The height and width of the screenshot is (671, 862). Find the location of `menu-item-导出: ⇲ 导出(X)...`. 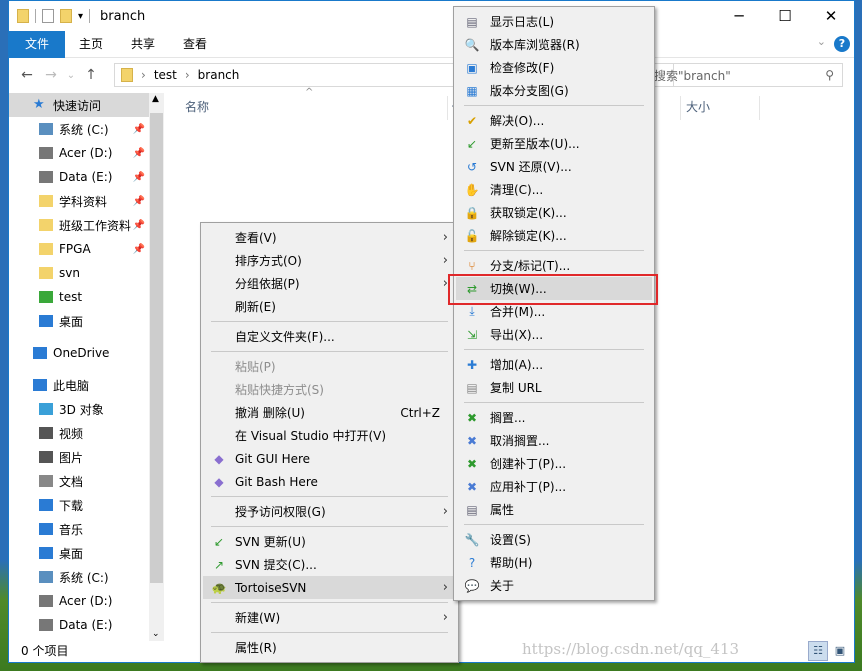

menu-item-导出: ⇲ 导出(X)... is located at coordinates (554, 334).